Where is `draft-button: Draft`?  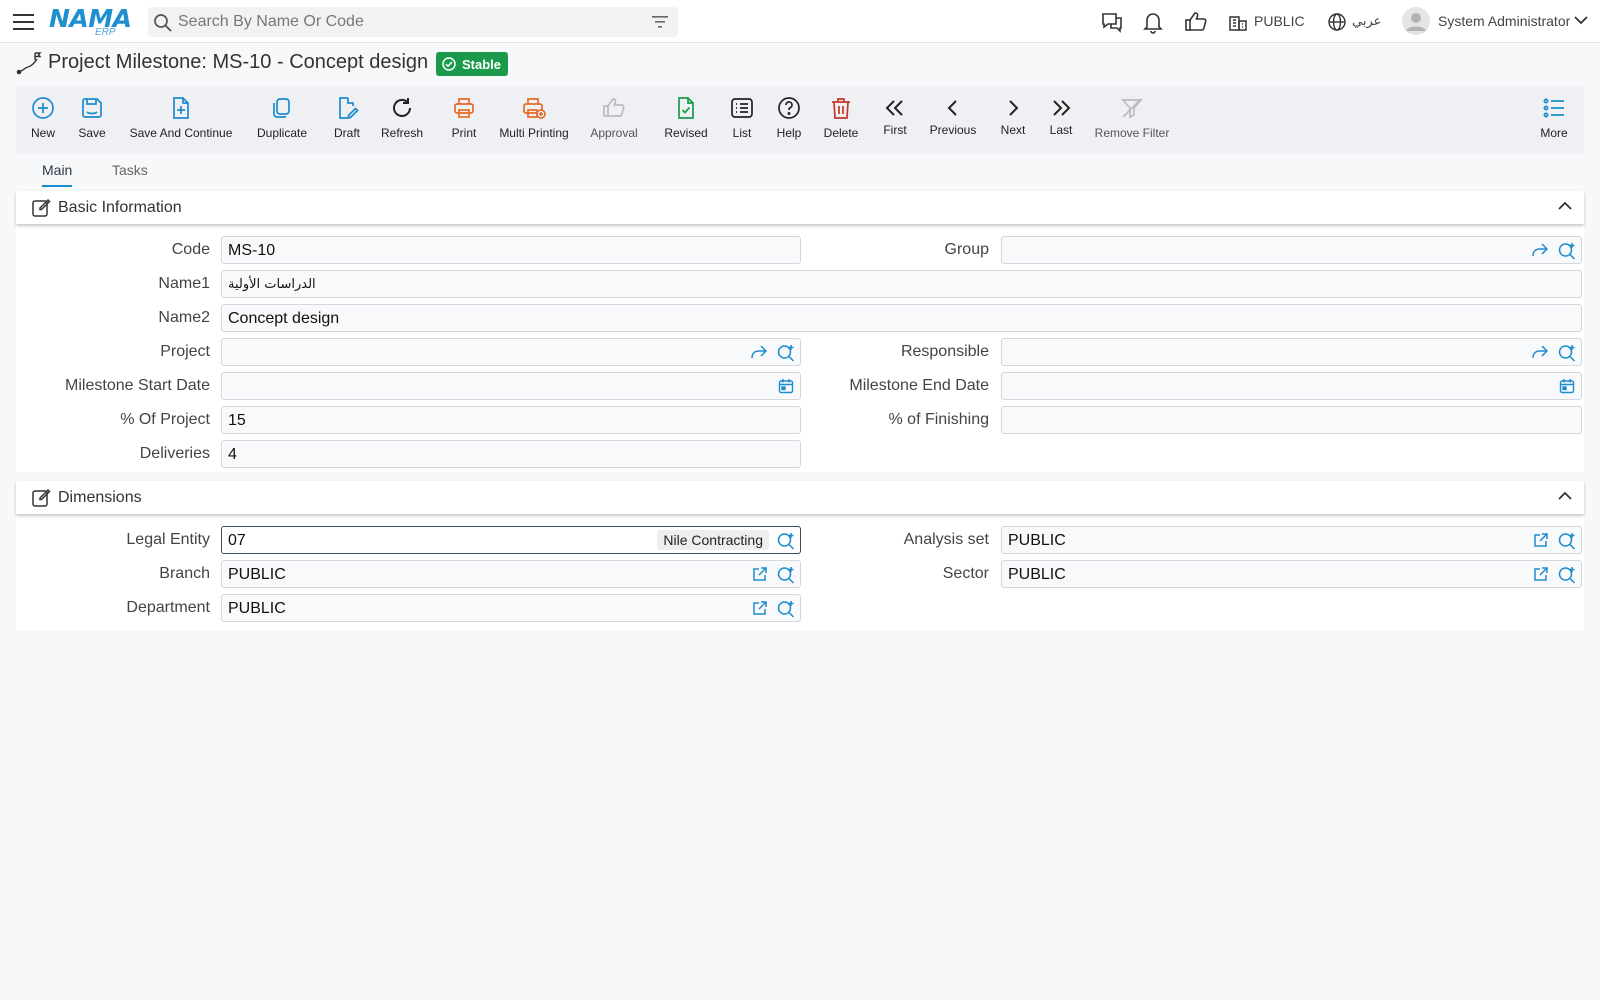
draft-button: Draft is located at coordinates (347, 117).